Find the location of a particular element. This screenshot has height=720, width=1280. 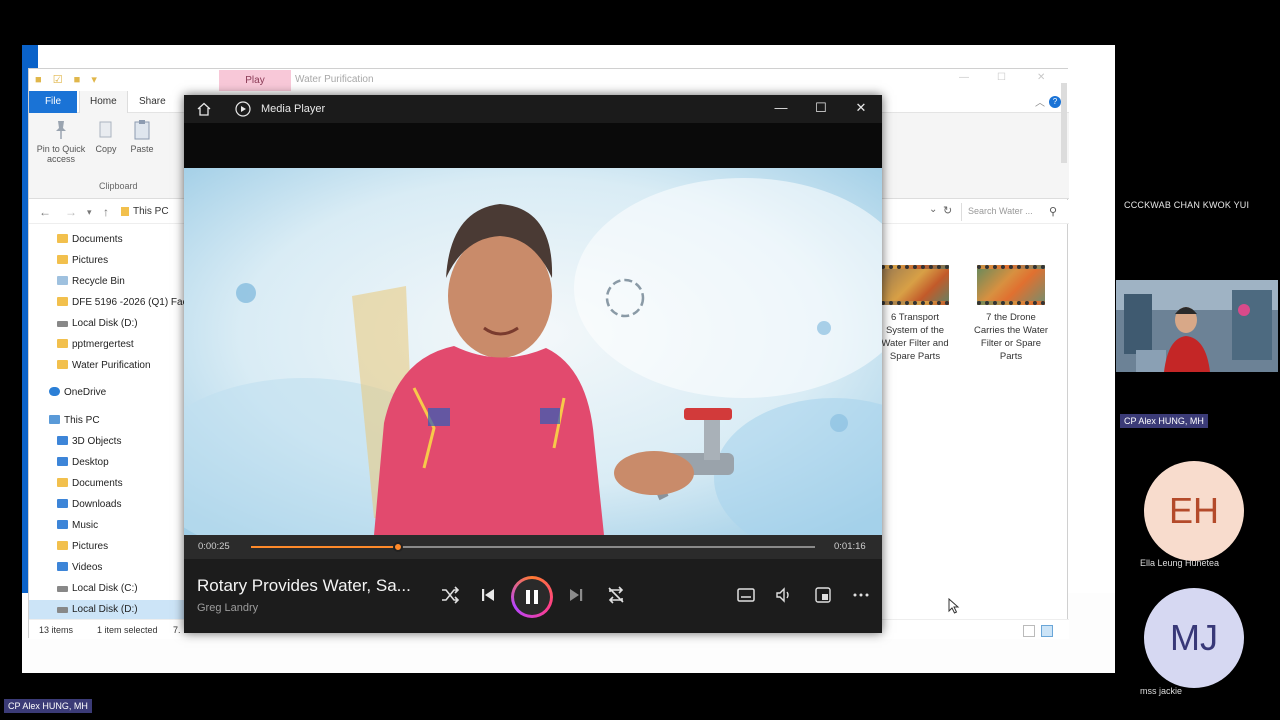

avatar: MJ is located at coordinates (1194, 638).